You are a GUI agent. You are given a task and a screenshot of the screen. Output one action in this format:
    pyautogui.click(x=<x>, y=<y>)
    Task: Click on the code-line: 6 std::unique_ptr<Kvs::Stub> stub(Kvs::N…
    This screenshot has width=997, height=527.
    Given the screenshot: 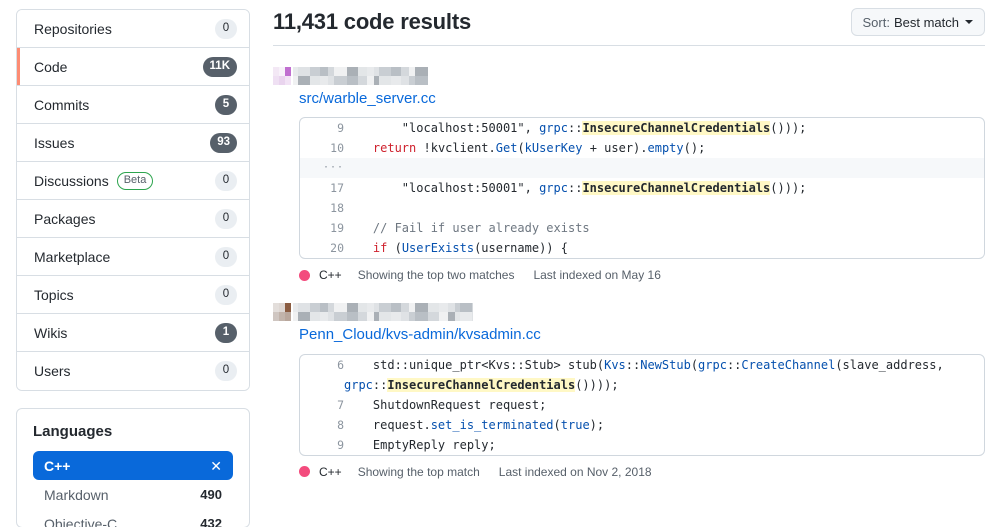 What is the action you would take?
    pyautogui.click(x=642, y=375)
    